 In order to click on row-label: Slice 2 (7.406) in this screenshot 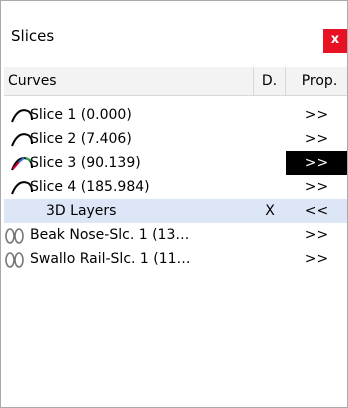, I will do `click(81, 139)`.